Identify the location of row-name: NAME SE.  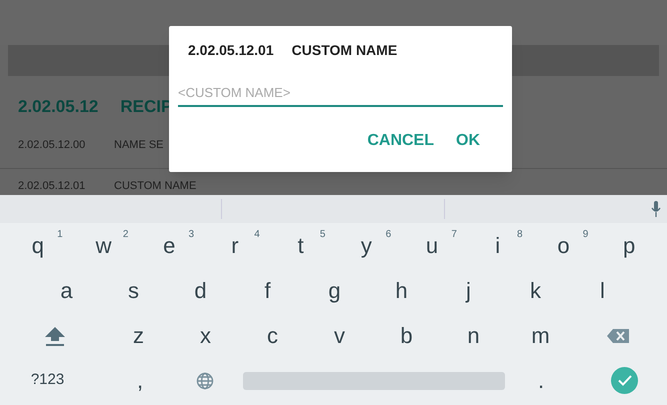
(139, 146).